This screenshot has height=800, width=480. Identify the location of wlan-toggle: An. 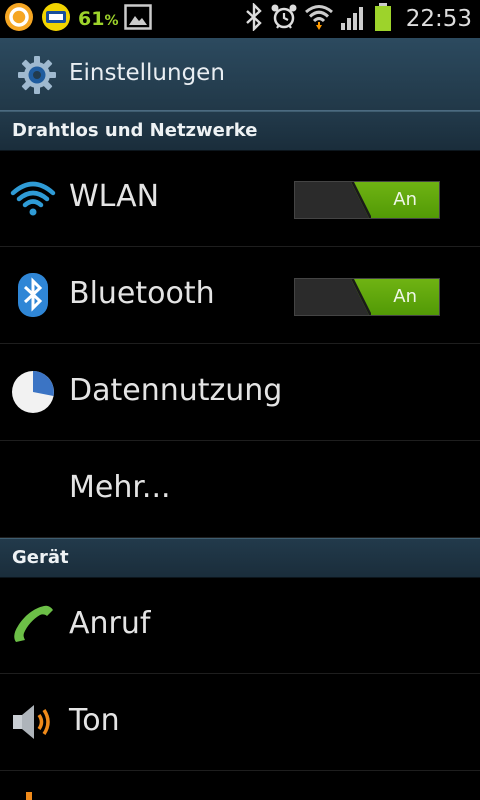
(367, 200).